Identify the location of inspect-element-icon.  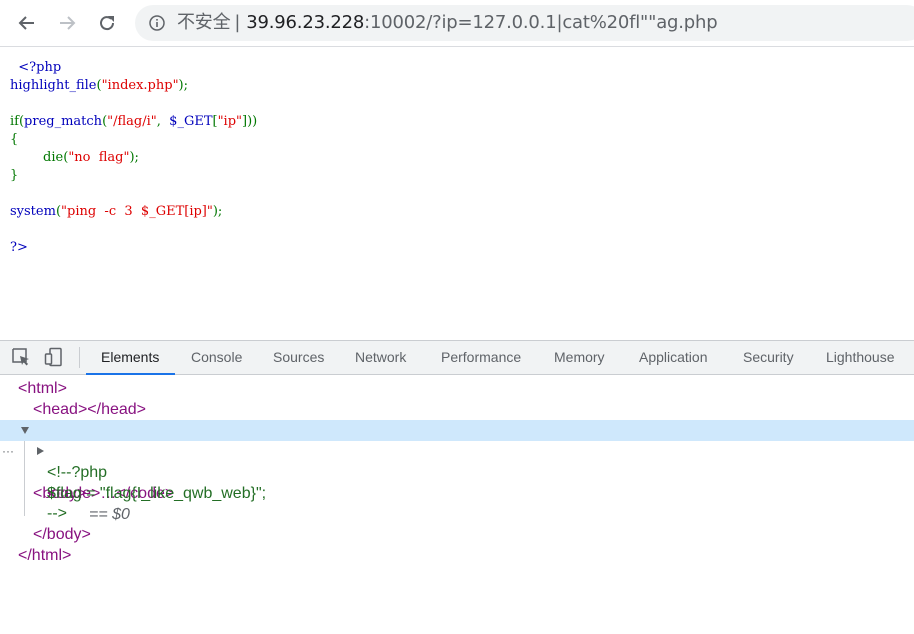
(21, 357).